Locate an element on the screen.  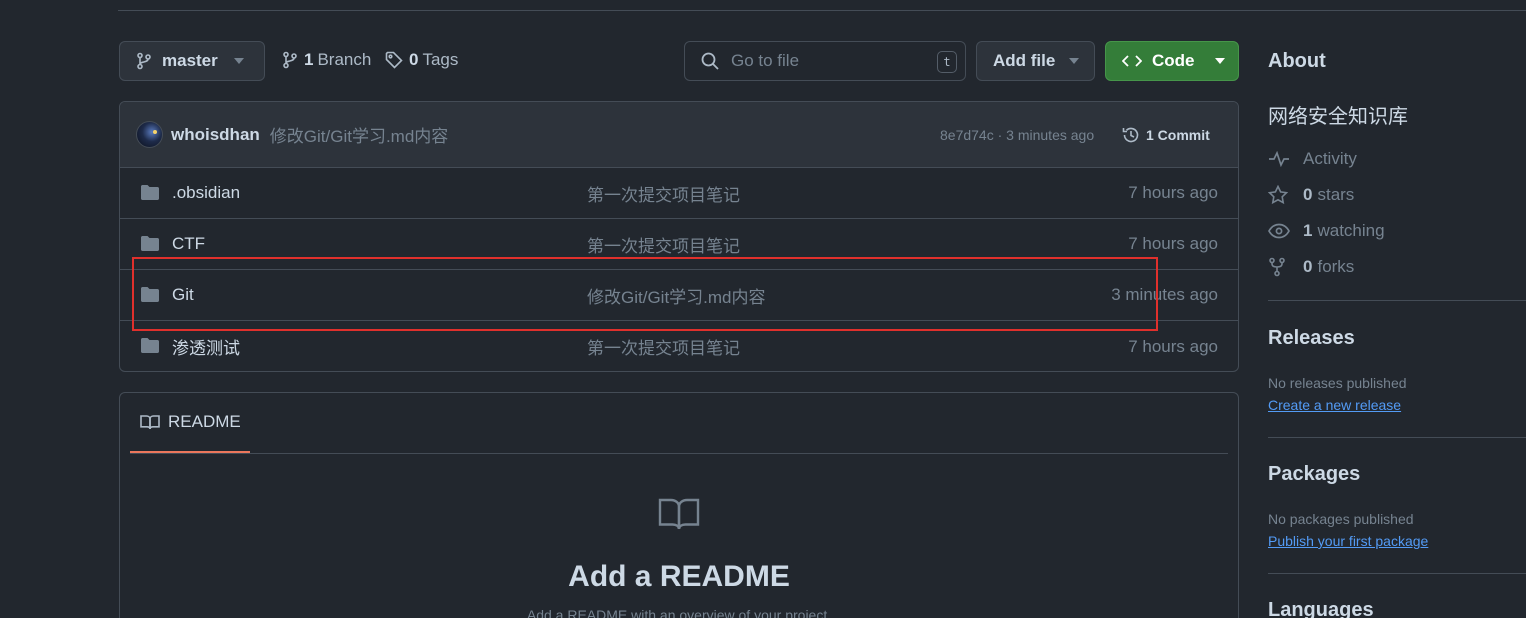
tab-readme: README is located at coordinates (190, 423).